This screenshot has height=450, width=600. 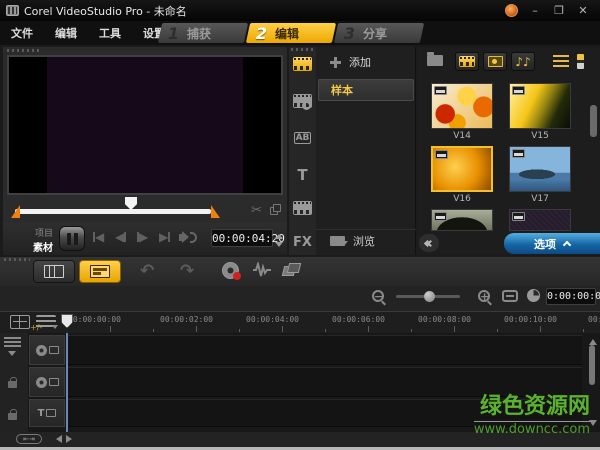 I want to click on project-mode-toggle: 项目, so click(x=38, y=232).